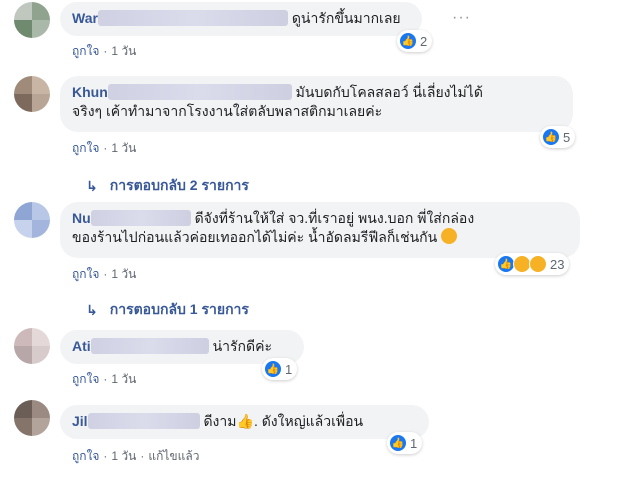  Describe the element at coordinates (81, 218) in the screenshot. I see `comment-author: Nu` at that location.